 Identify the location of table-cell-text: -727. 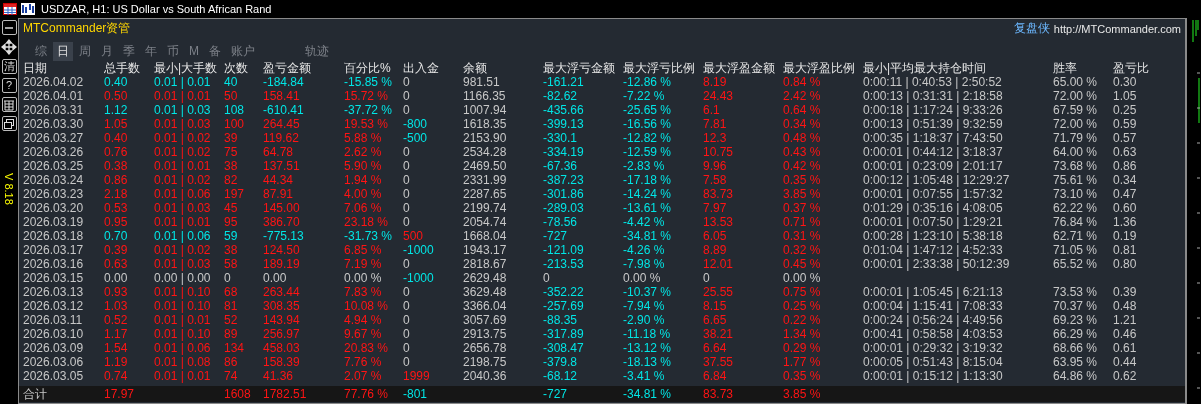
(556, 236).